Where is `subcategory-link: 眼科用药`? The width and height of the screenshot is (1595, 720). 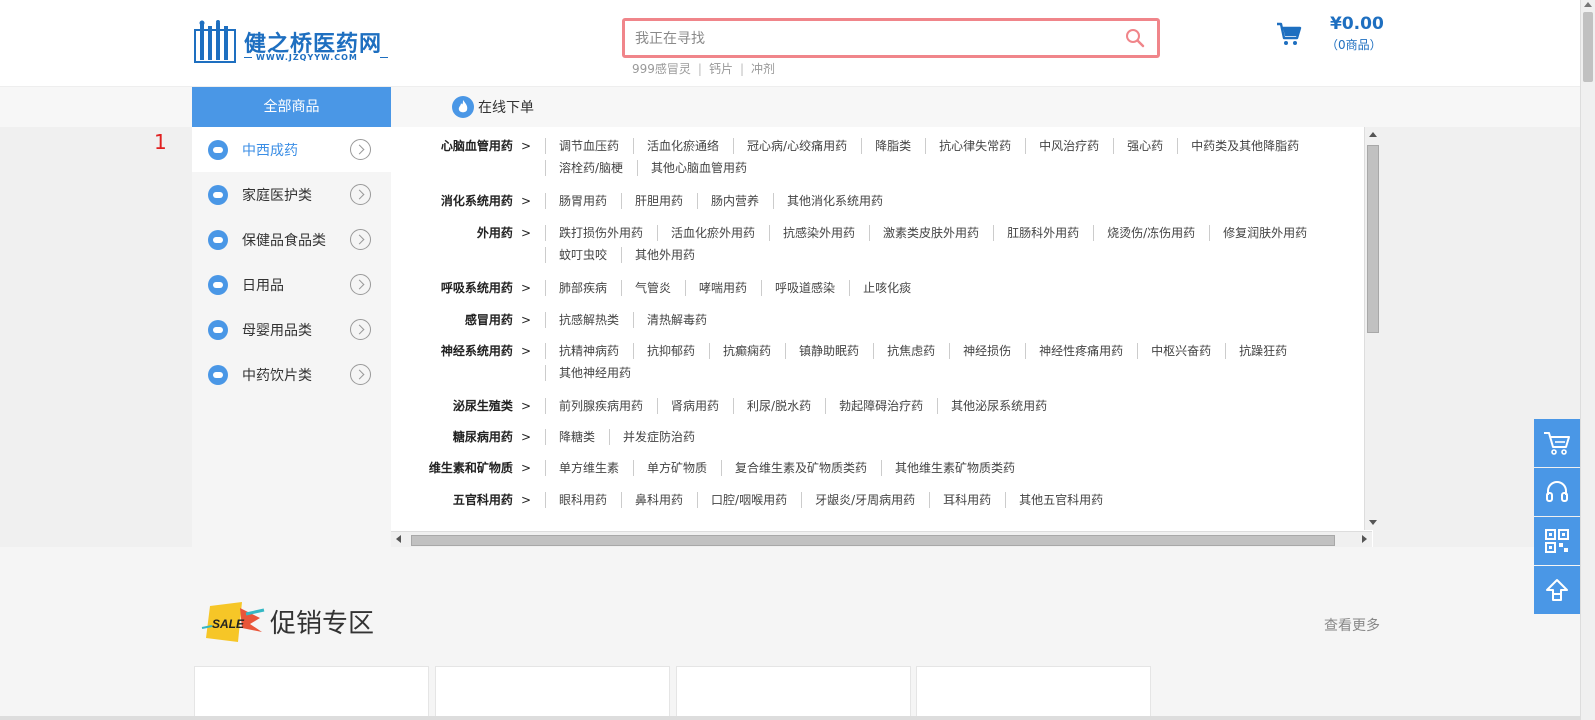
subcategory-link: 眼科用药 is located at coordinates (583, 500).